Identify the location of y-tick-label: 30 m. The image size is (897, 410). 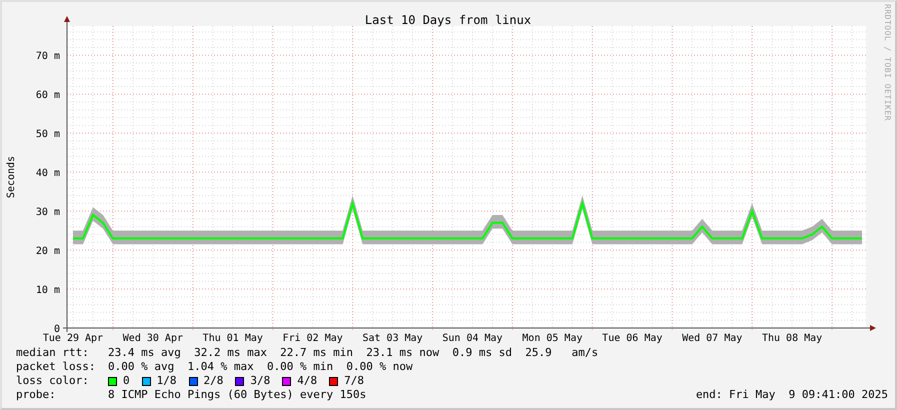
(48, 212).